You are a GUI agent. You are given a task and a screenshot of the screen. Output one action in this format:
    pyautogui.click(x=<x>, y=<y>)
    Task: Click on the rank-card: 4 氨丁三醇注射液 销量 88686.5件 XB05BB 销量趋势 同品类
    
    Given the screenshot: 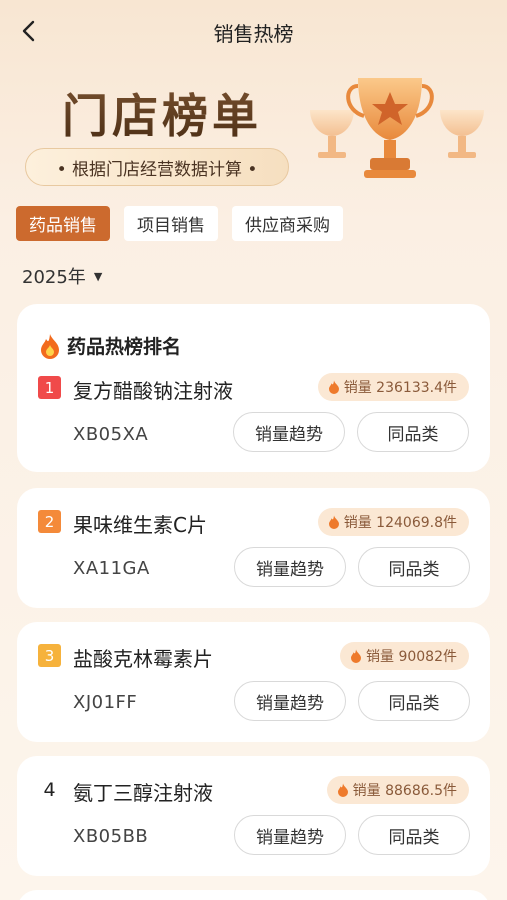 What is the action you would take?
    pyautogui.click(x=253, y=816)
    